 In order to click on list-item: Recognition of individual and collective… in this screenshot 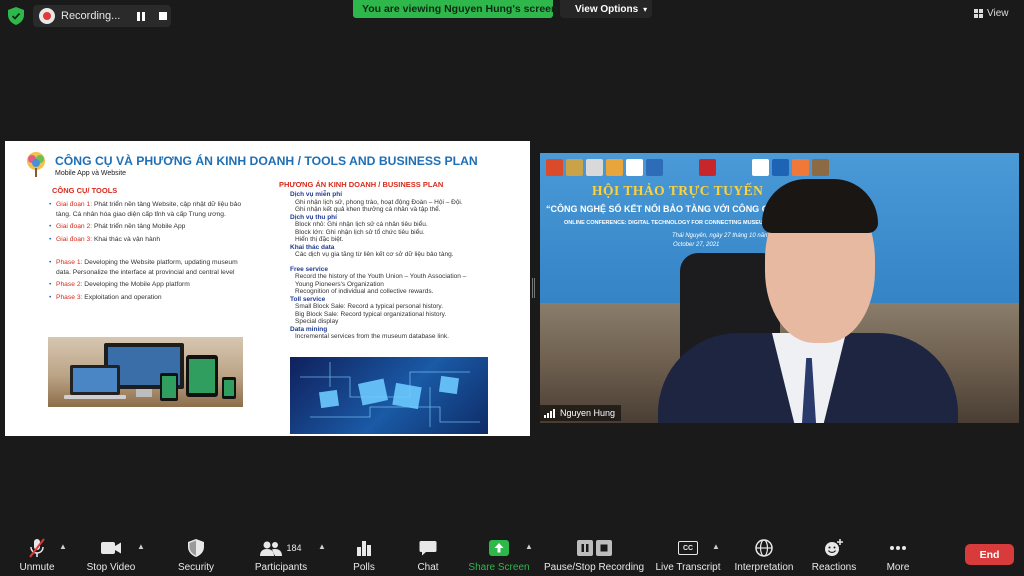, I will do `click(364, 291)`.